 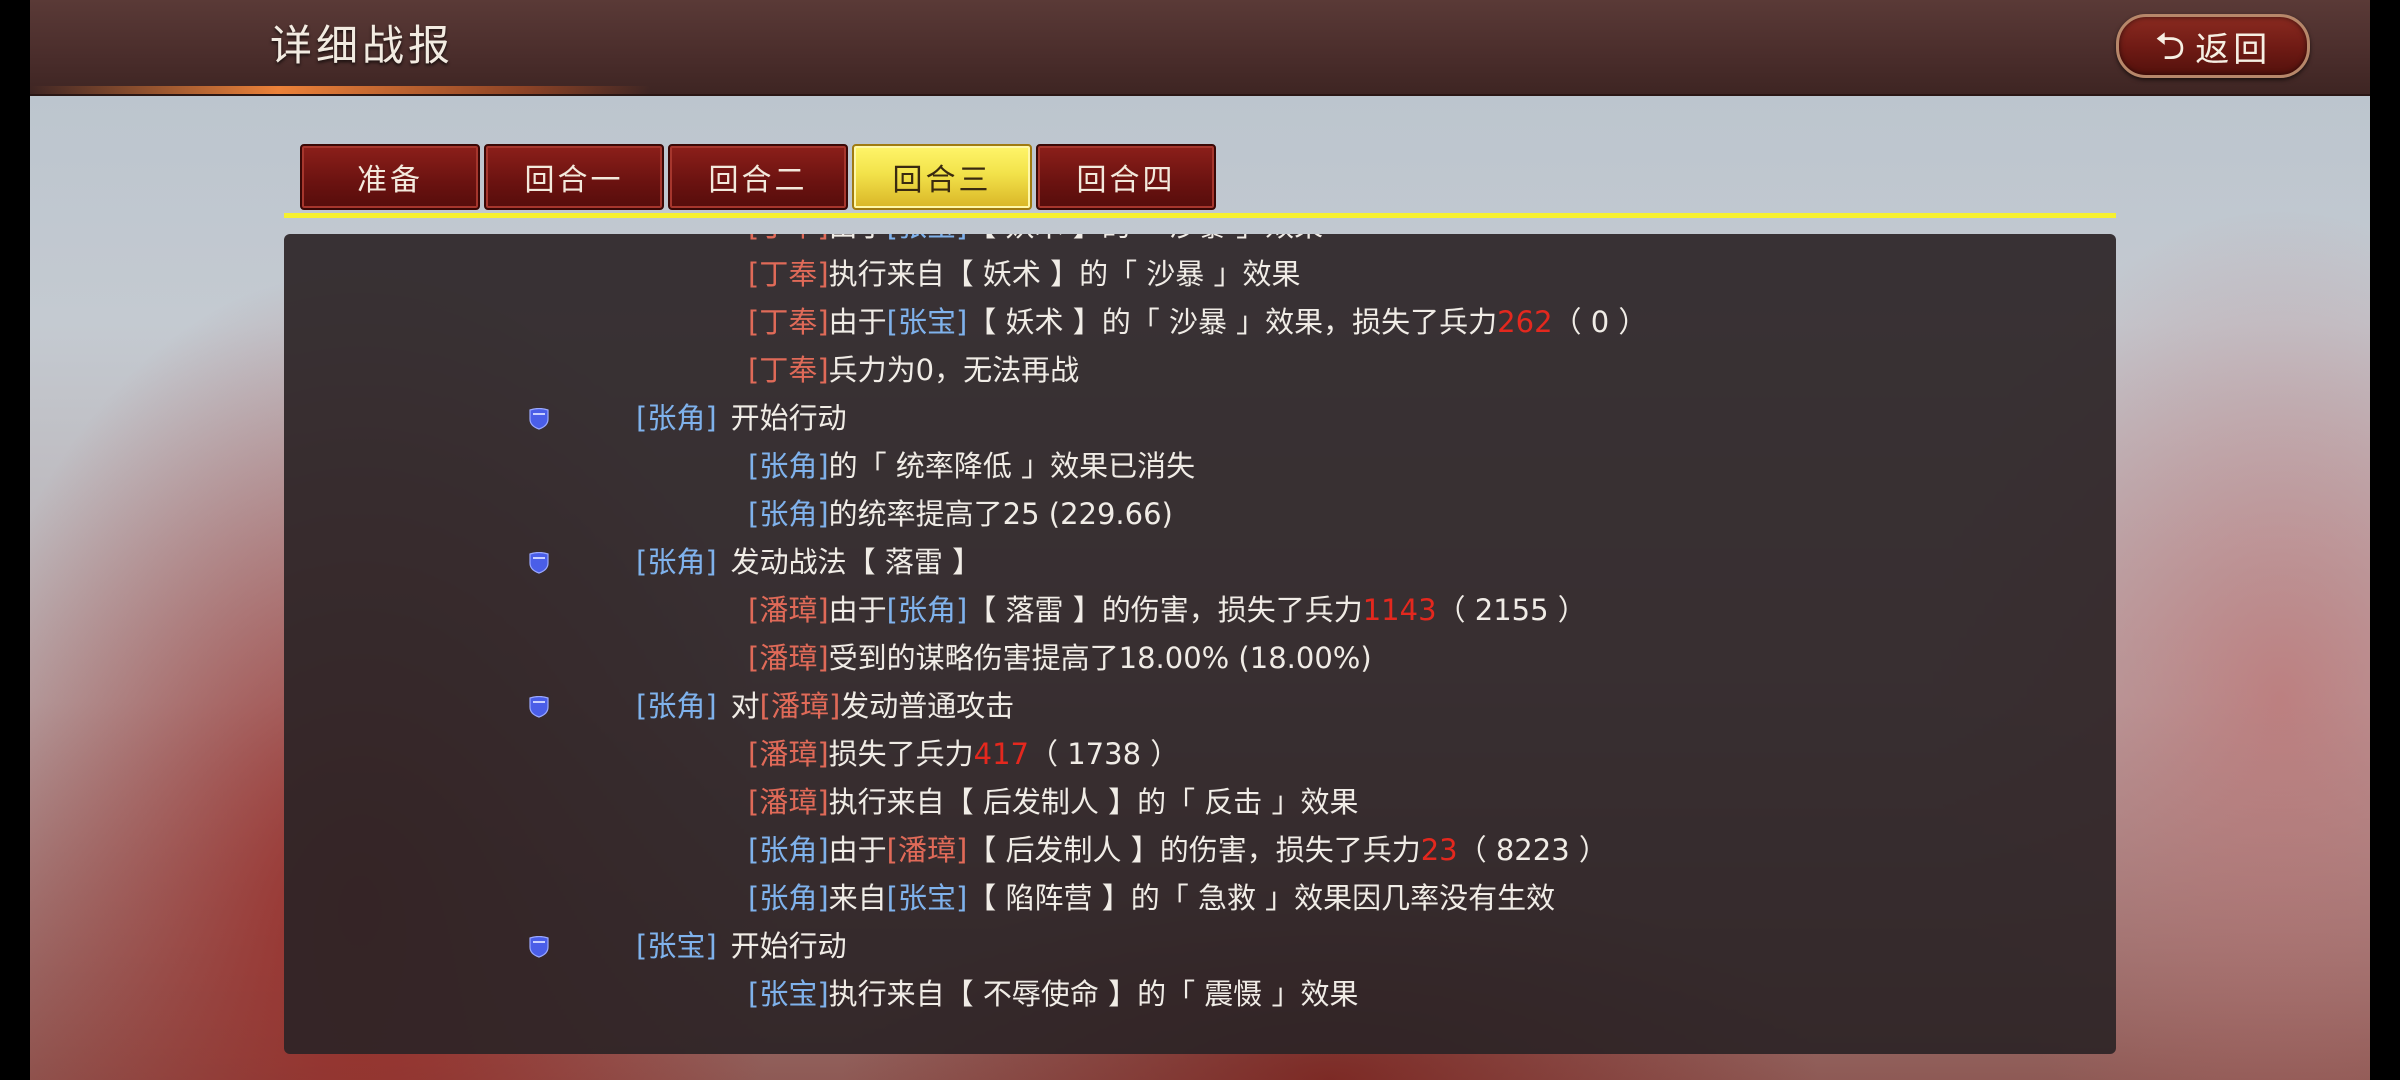 I want to click on log-text: 执行来自【 后发制人 】的「 反击 」效果, so click(x=1093, y=802).